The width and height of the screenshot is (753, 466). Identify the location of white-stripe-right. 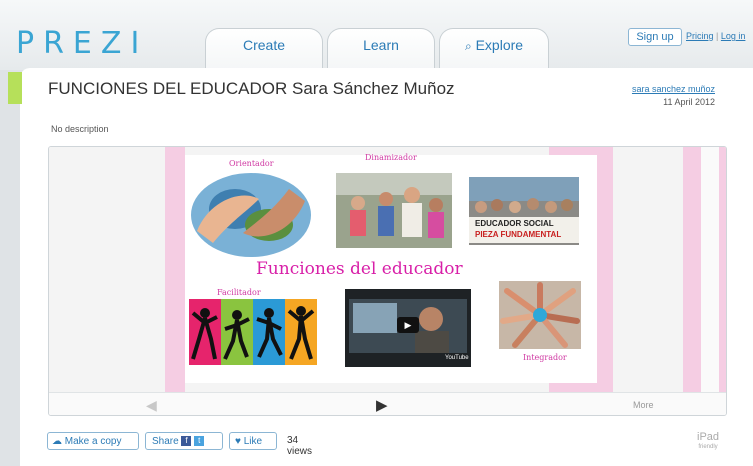
(710, 269).